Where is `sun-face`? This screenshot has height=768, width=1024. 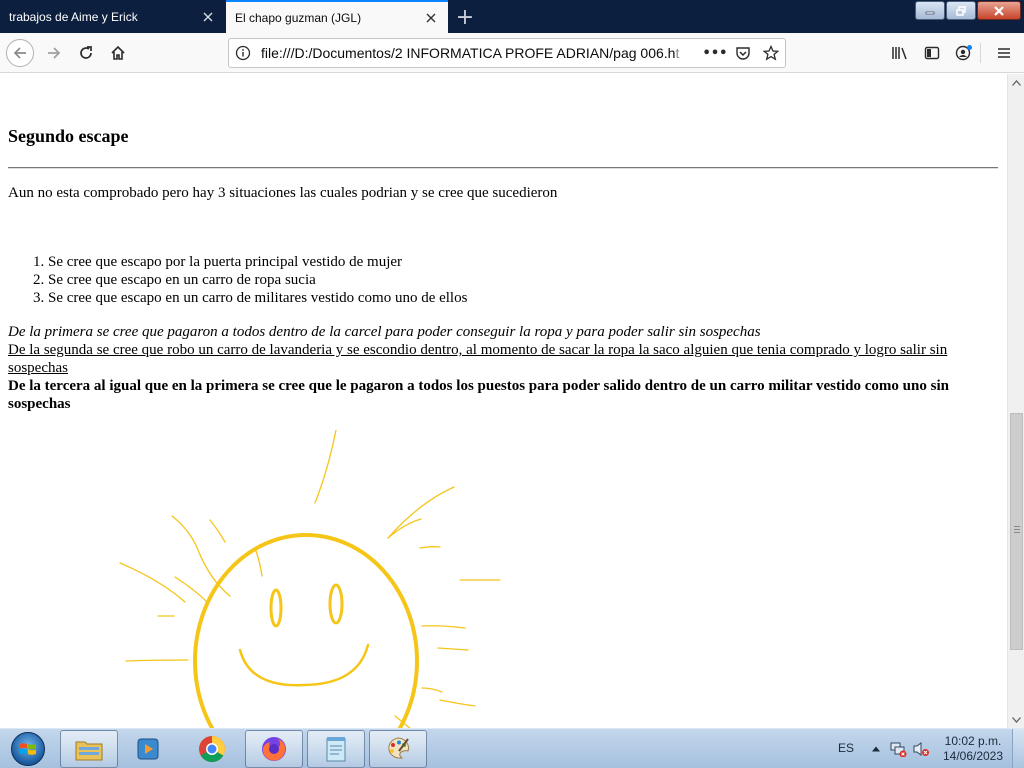 sun-face is located at coordinates (306, 630).